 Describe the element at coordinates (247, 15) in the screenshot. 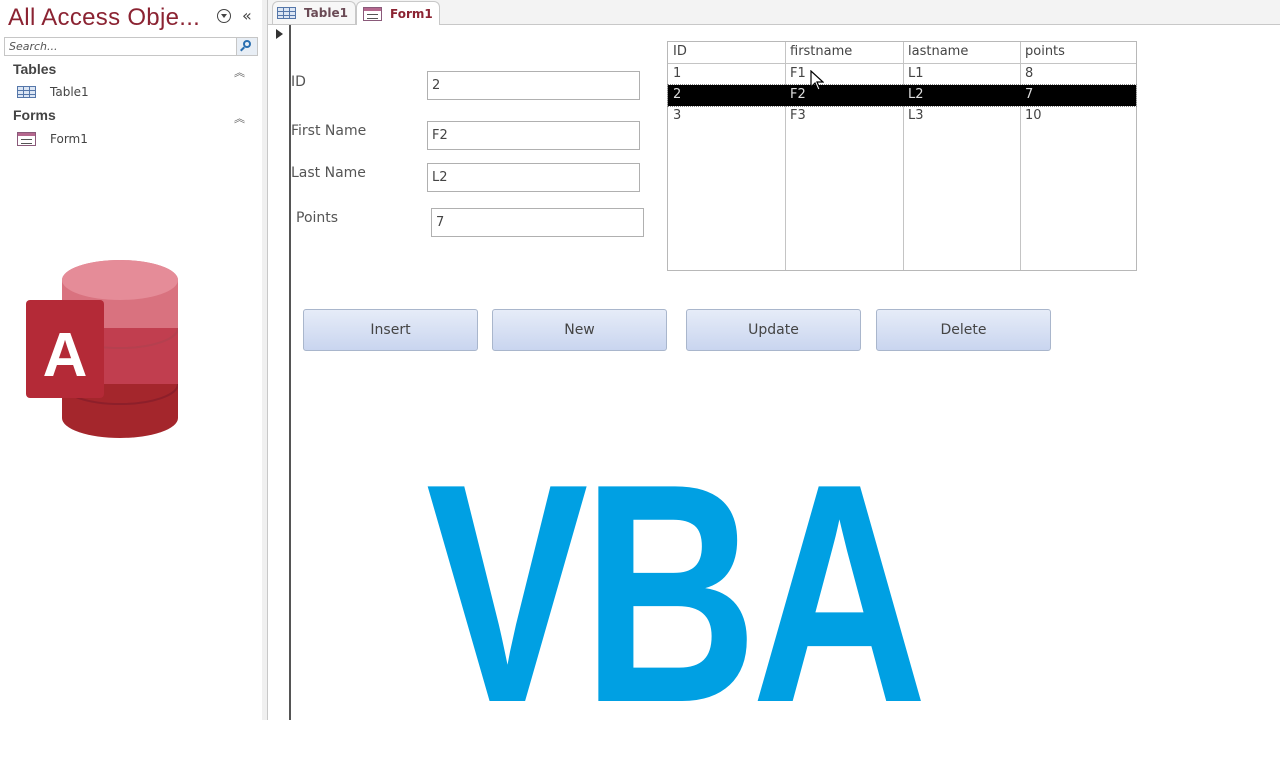

I see `nav-collapse-icon: «` at that location.